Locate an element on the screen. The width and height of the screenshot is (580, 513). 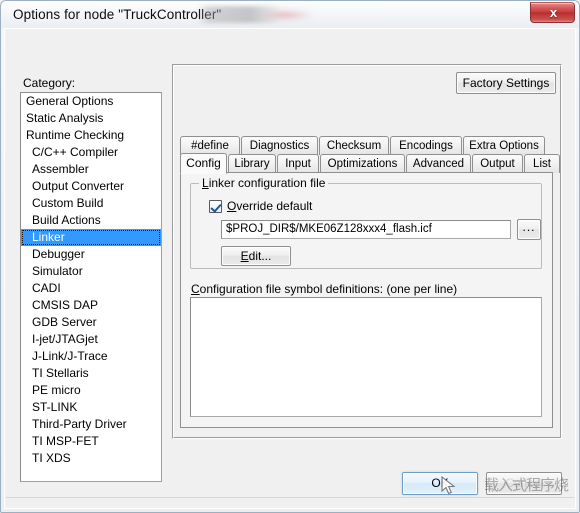
tab-extra-options: Extra Options is located at coordinates (504, 145).